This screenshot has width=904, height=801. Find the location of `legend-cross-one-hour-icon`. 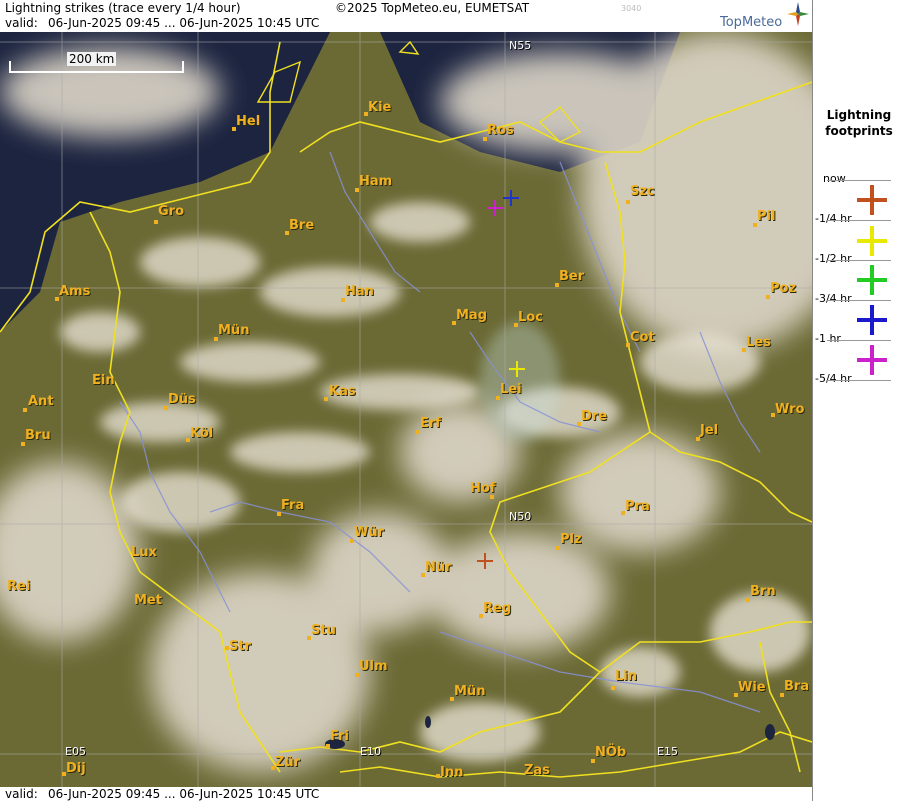

legend-cross-one-hour-icon is located at coordinates (872, 360).